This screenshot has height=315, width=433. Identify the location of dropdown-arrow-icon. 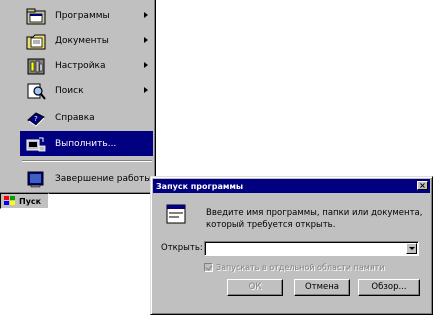
(411, 248).